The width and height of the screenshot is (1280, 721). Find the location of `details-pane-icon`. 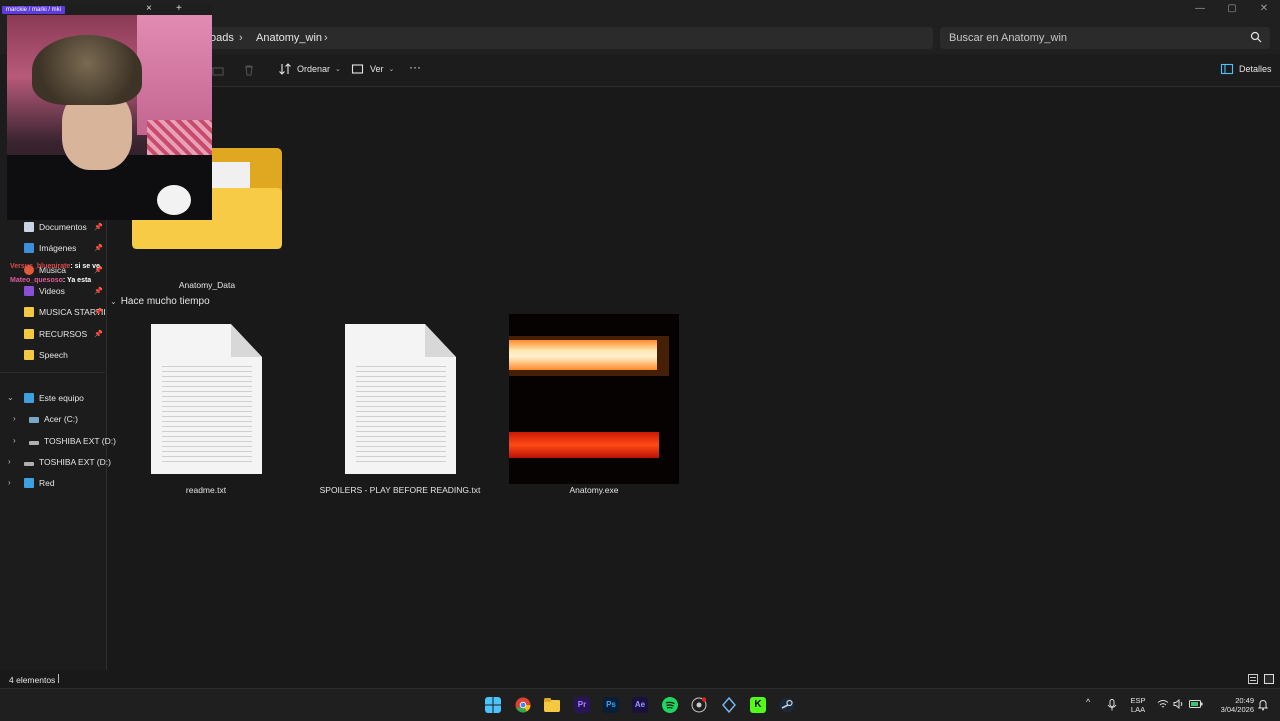

details-pane-icon is located at coordinates (1227, 69).